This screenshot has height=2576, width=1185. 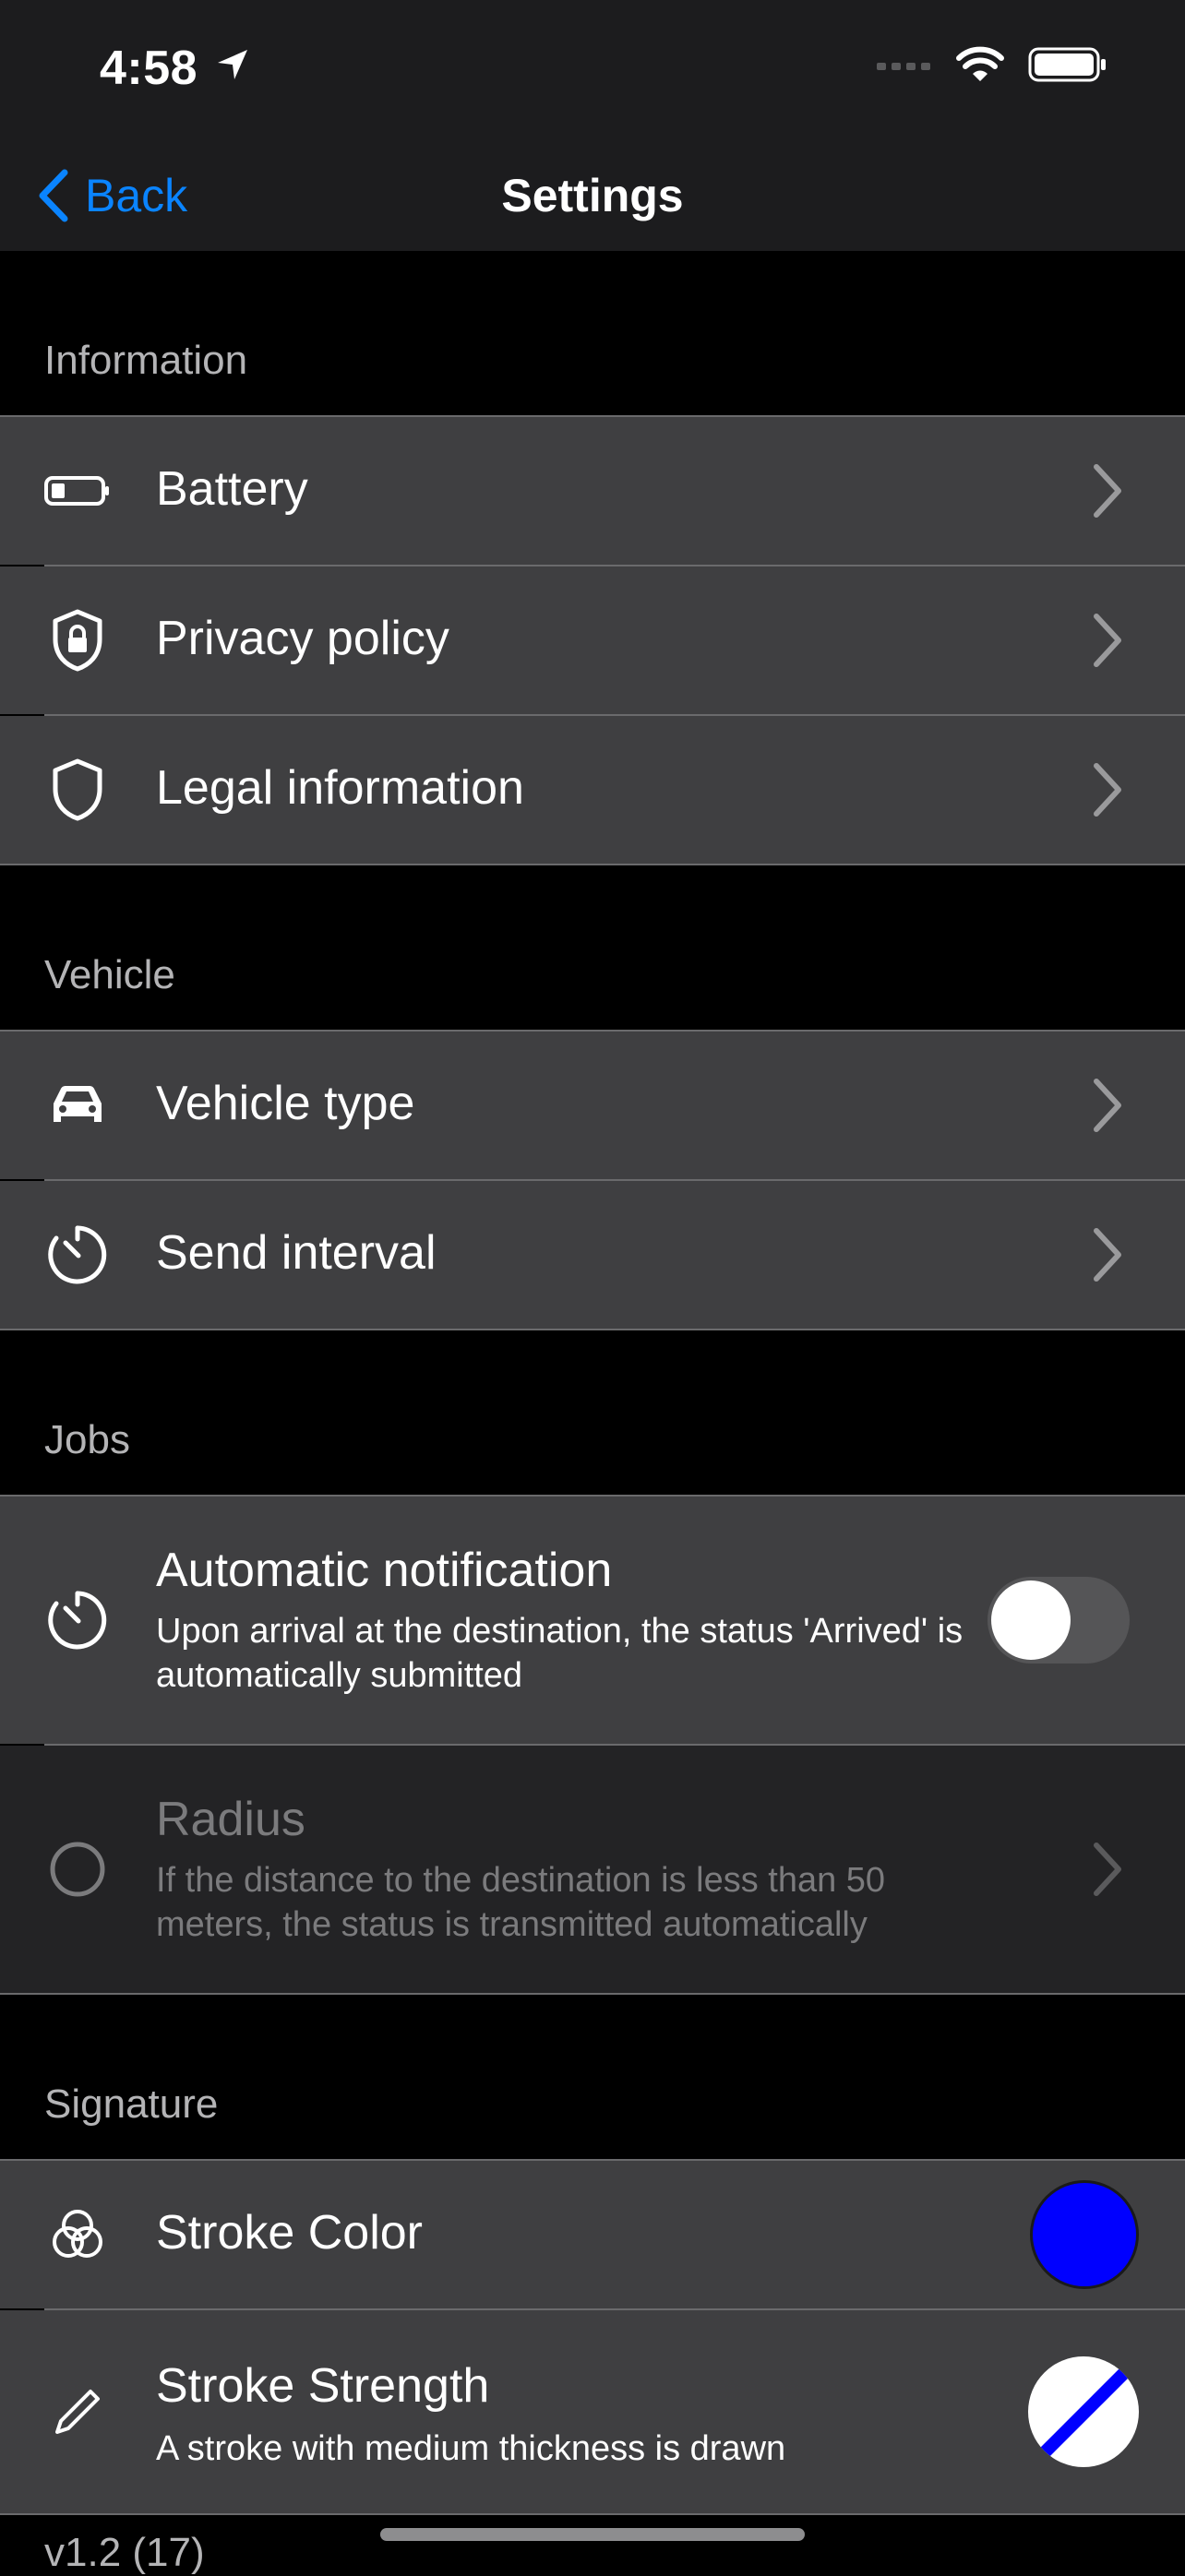 I want to click on settings-item-stroke-color: Stroke Color, so click(x=592, y=2234).